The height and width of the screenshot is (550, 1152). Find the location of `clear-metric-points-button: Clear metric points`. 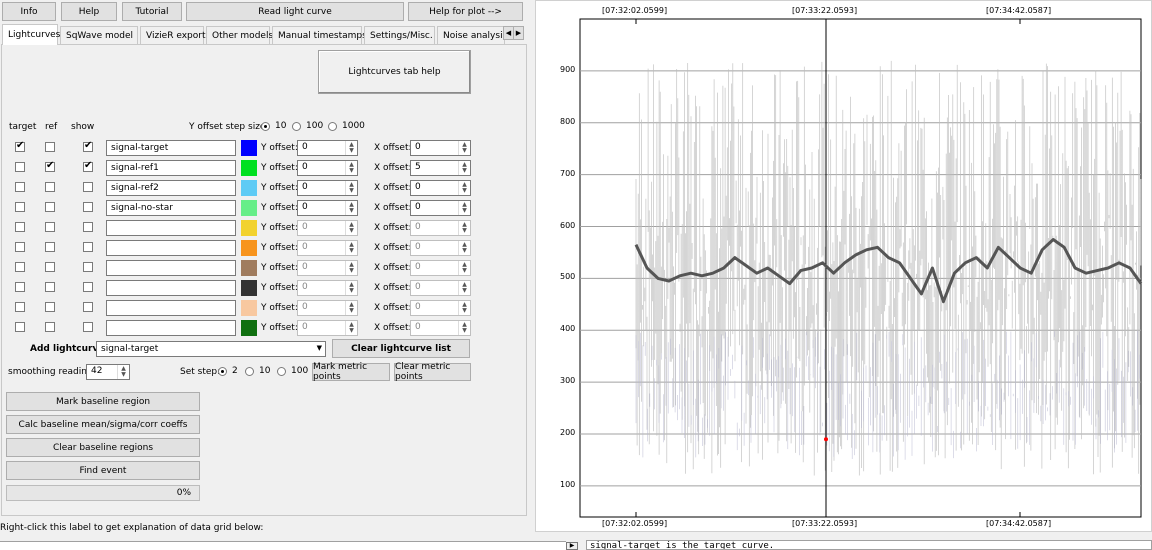

clear-metric-points-button: Clear metric points is located at coordinates (432, 372).